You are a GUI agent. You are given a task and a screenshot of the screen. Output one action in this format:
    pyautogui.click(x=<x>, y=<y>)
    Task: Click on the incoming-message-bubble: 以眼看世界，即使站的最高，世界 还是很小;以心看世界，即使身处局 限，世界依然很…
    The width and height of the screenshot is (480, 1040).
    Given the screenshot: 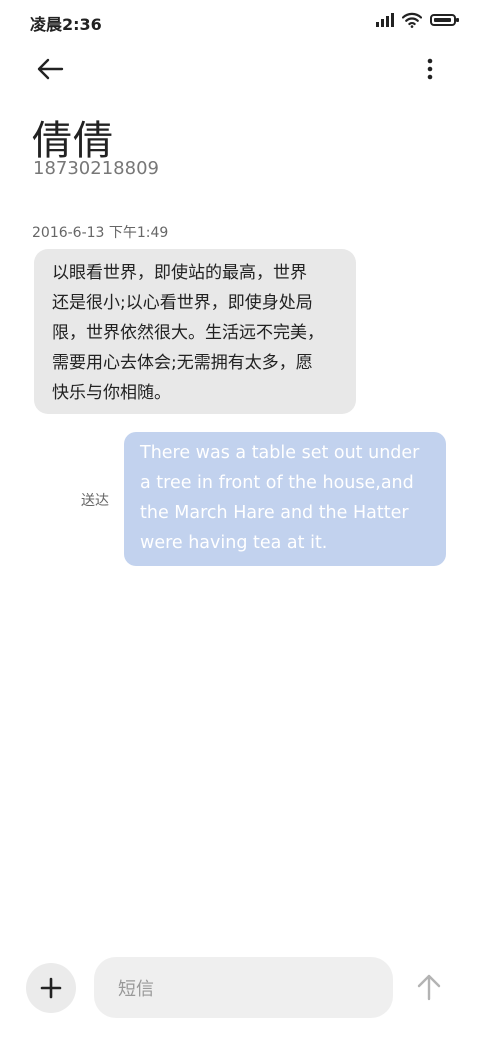 What is the action you would take?
    pyautogui.click(x=195, y=331)
    